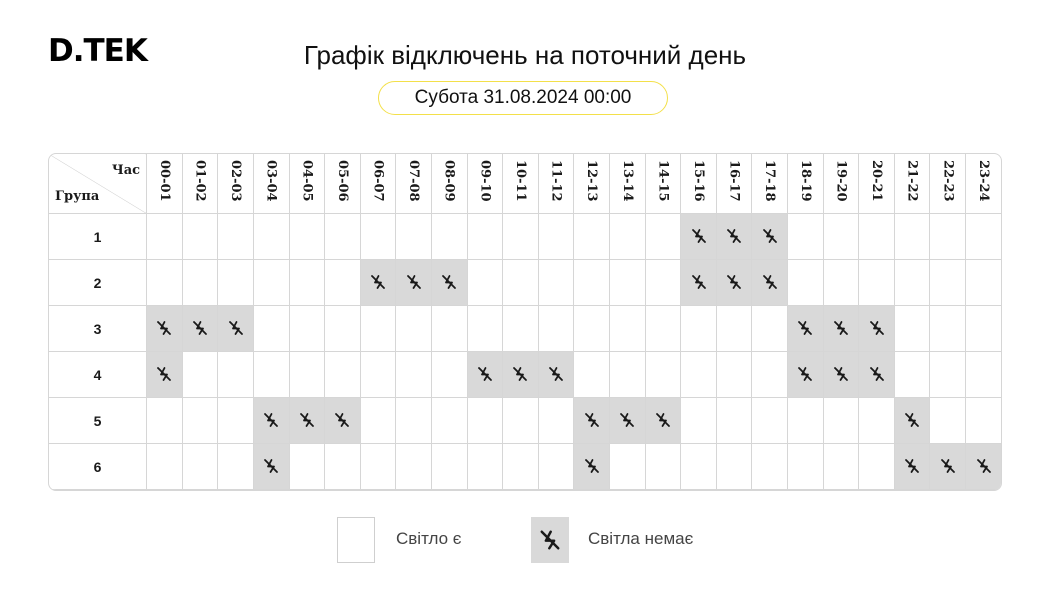 This screenshot has height=602, width=1050. Describe the element at coordinates (805, 184) in the screenshot. I see `hour-header-18-19: 18-19` at that location.